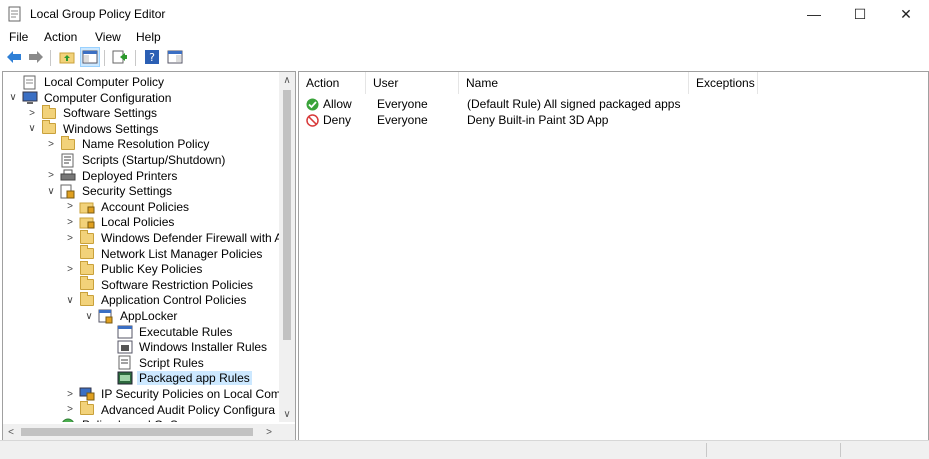 The image size is (929, 459). Describe the element at coordinates (146, 144) in the screenshot. I see `tree-node-label: Name Resolution Policy` at that location.